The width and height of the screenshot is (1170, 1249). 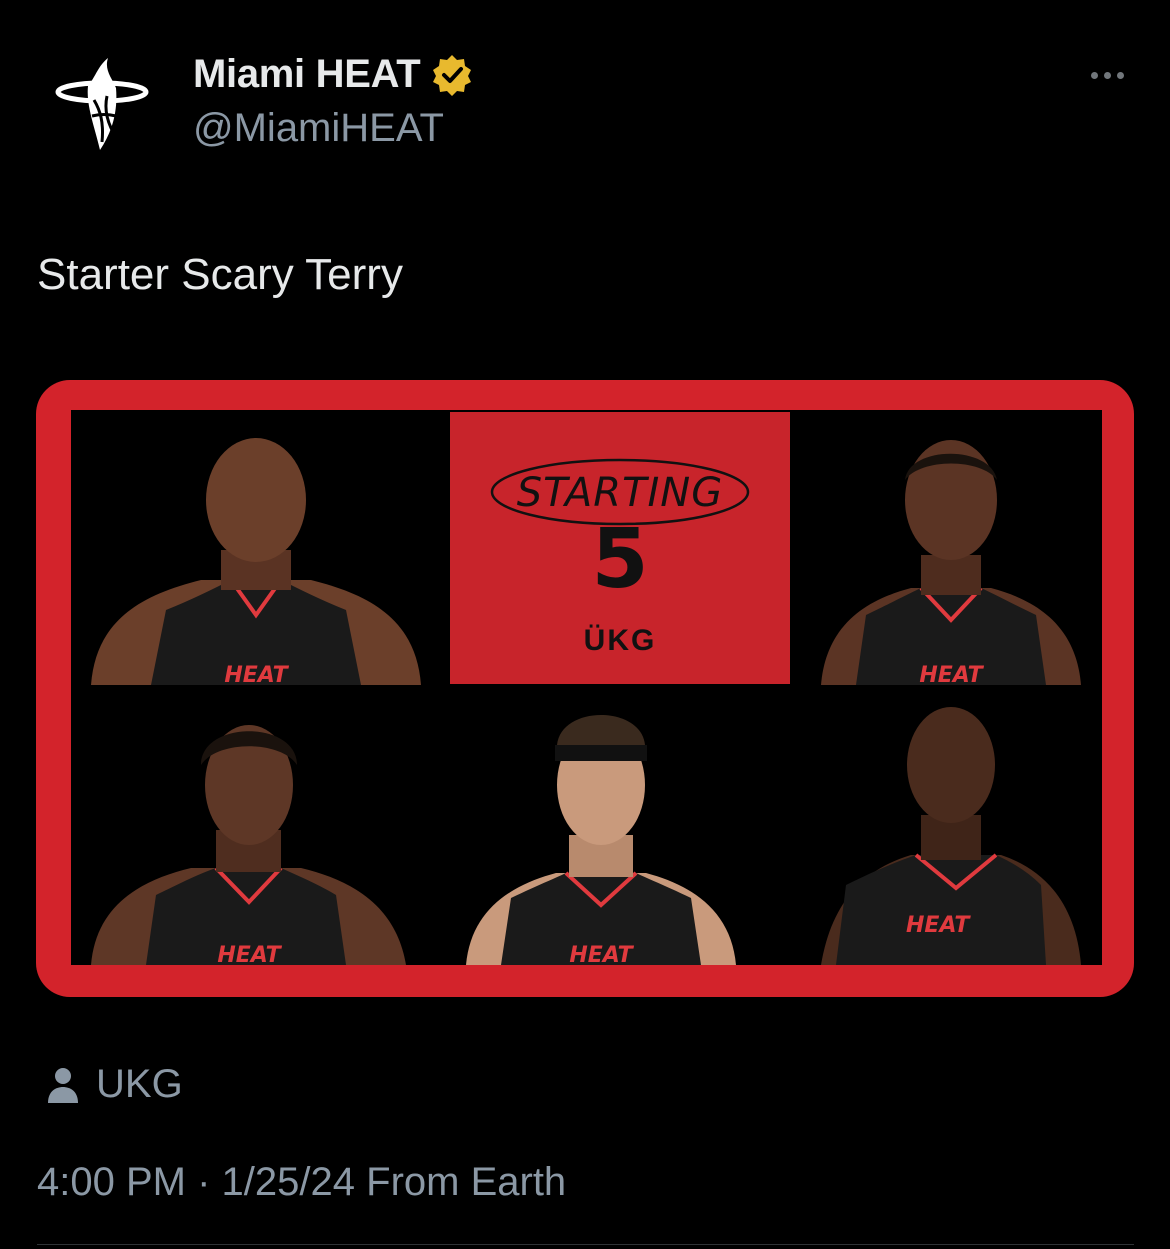 What do you see at coordinates (452, 75) in the screenshot?
I see `verified-badge-icon` at bounding box center [452, 75].